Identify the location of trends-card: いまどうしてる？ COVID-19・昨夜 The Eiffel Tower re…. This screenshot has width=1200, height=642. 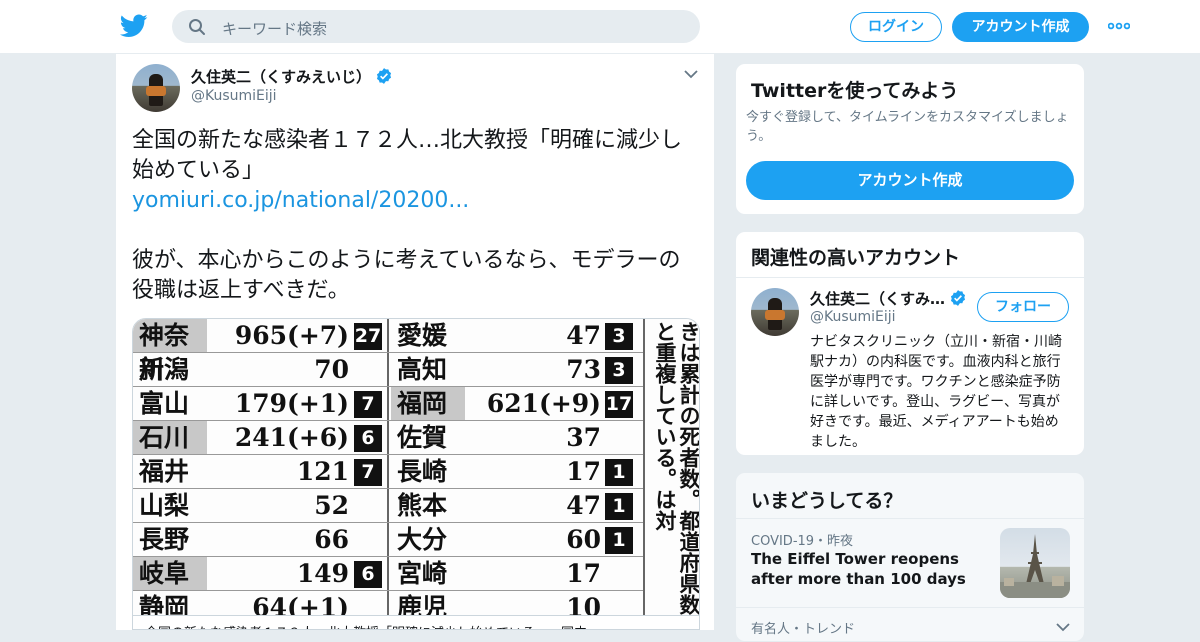
(910, 557).